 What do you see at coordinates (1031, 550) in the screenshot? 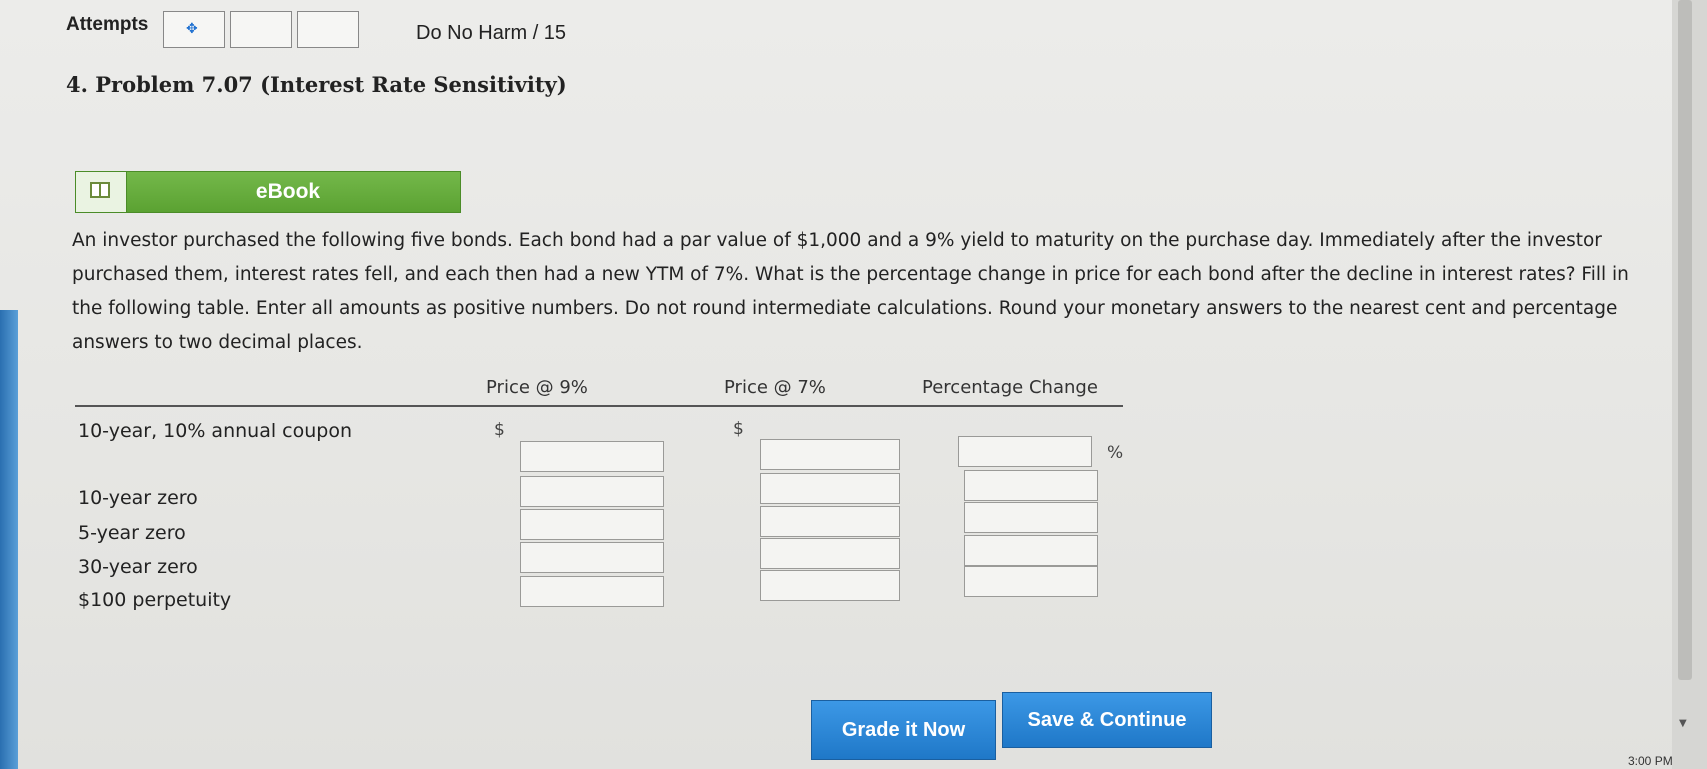
I see `pct-change-input-30yr-zero` at bounding box center [1031, 550].